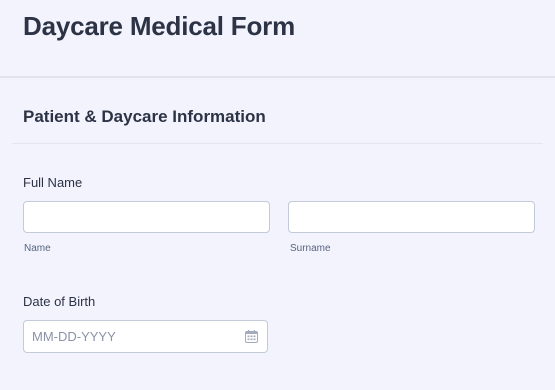  Describe the element at coordinates (37, 248) in the screenshot. I see `first-name-sublabel: Name` at that location.